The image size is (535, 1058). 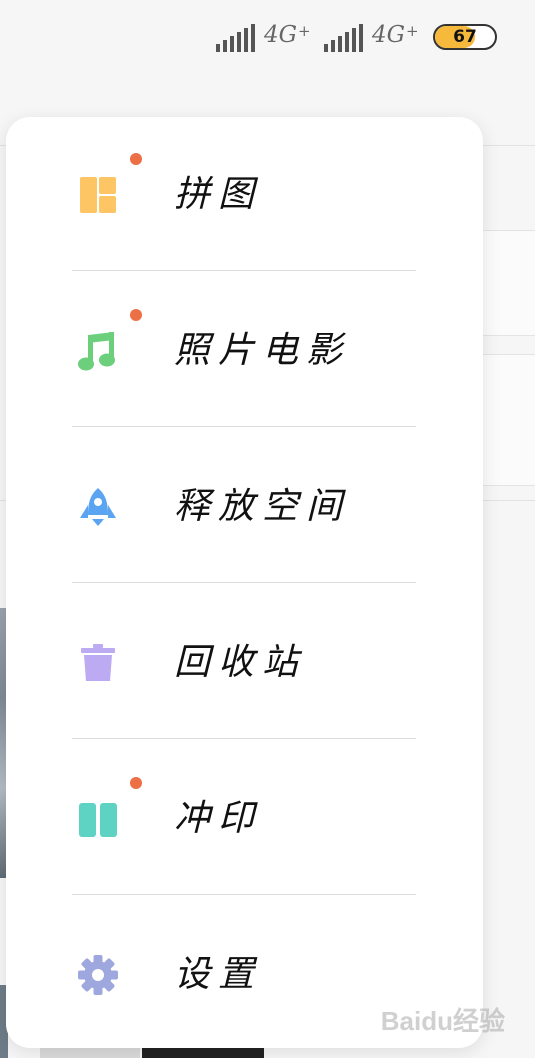 What do you see at coordinates (96, 351) in the screenshot?
I see `music-note-icon` at bounding box center [96, 351].